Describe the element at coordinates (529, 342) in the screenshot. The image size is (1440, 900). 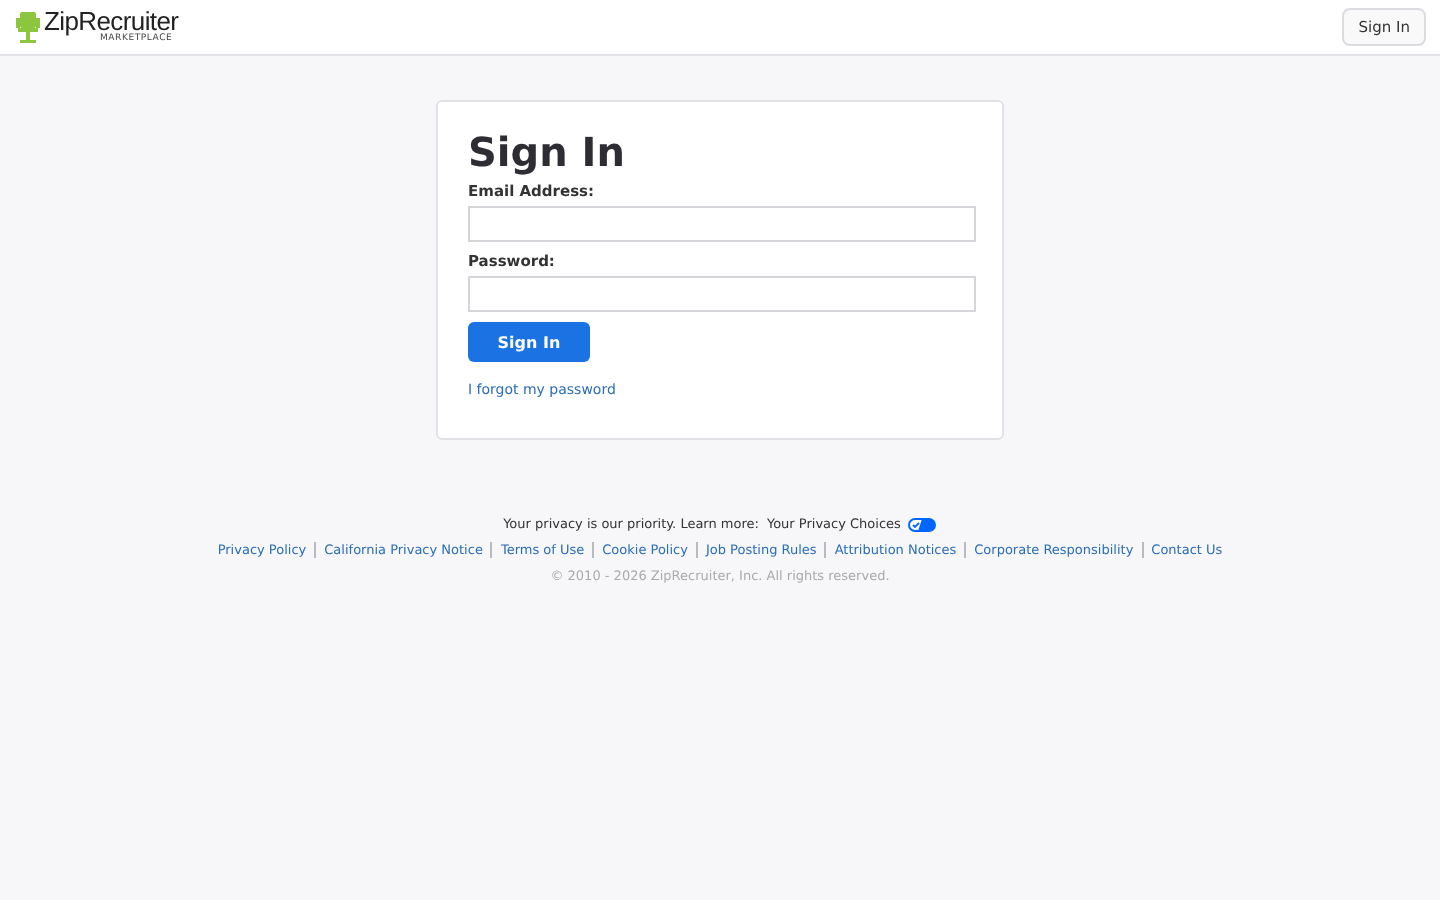
I see `submit-button: Sign In` at that location.